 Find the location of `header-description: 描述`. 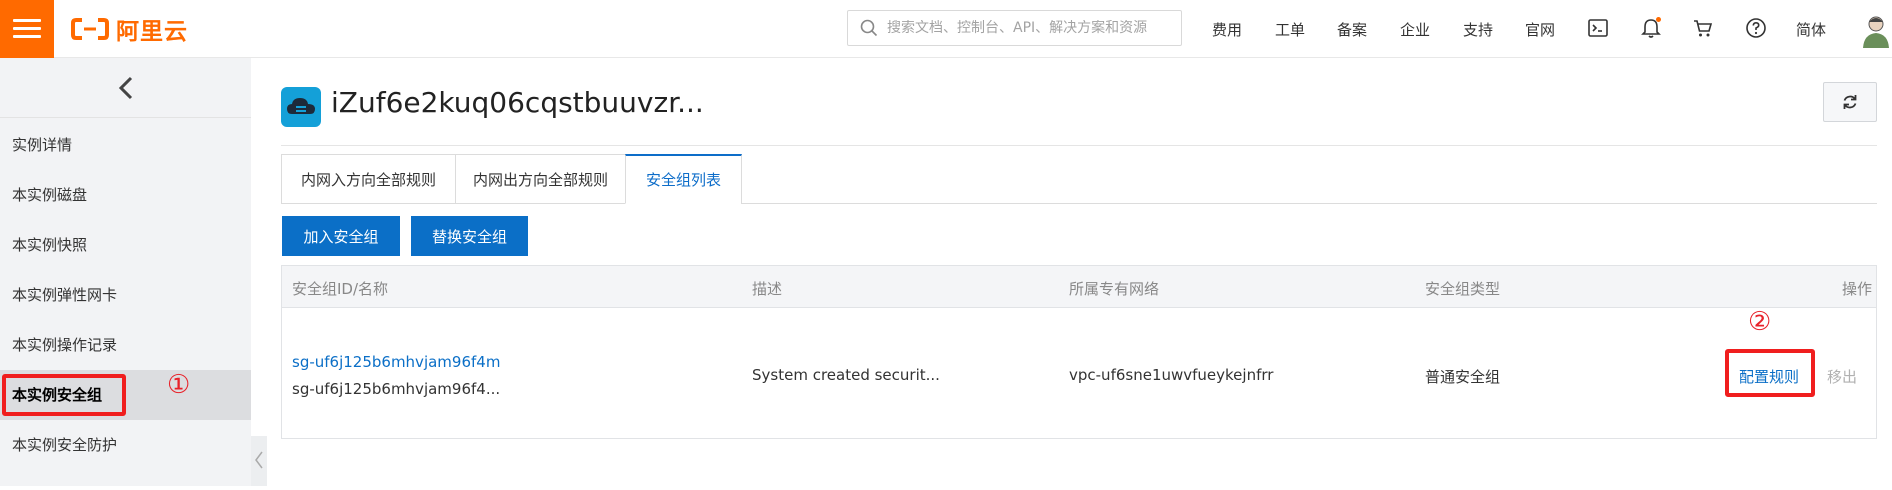

header-description: 描述 is located at coordinates (767, 289).